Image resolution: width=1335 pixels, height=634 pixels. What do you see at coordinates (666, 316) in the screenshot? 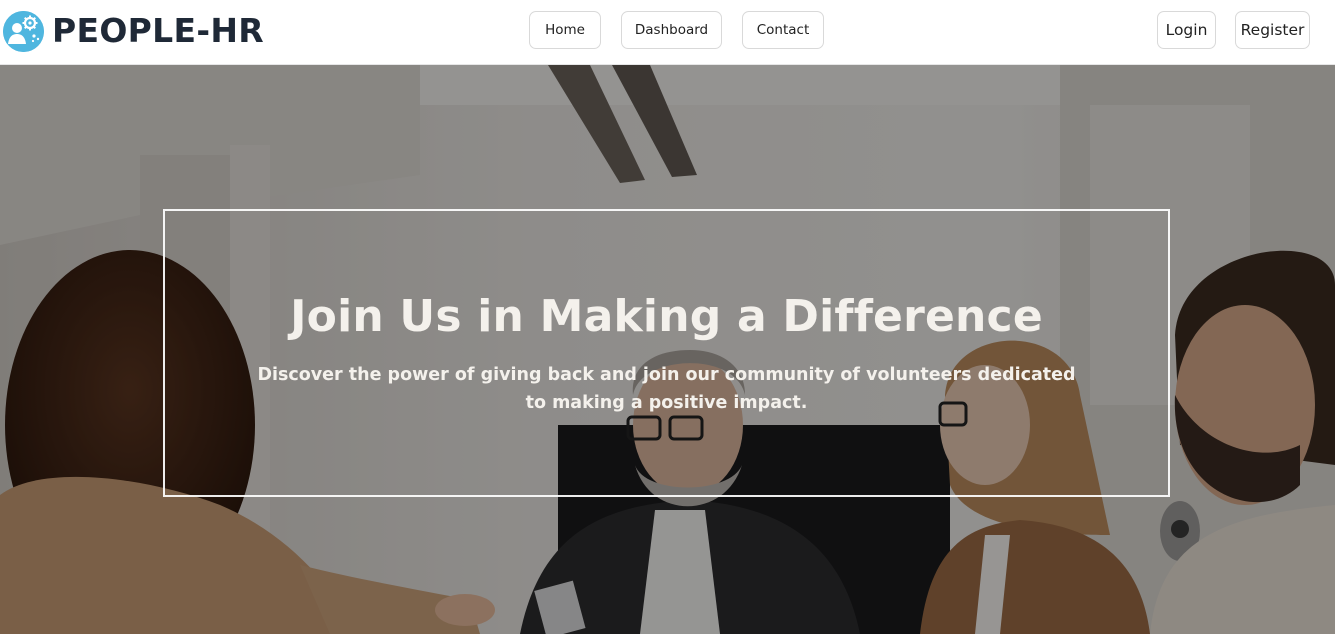
I see `hero-title: Join Us in Making a Difference` at bounding box center [666, 316].